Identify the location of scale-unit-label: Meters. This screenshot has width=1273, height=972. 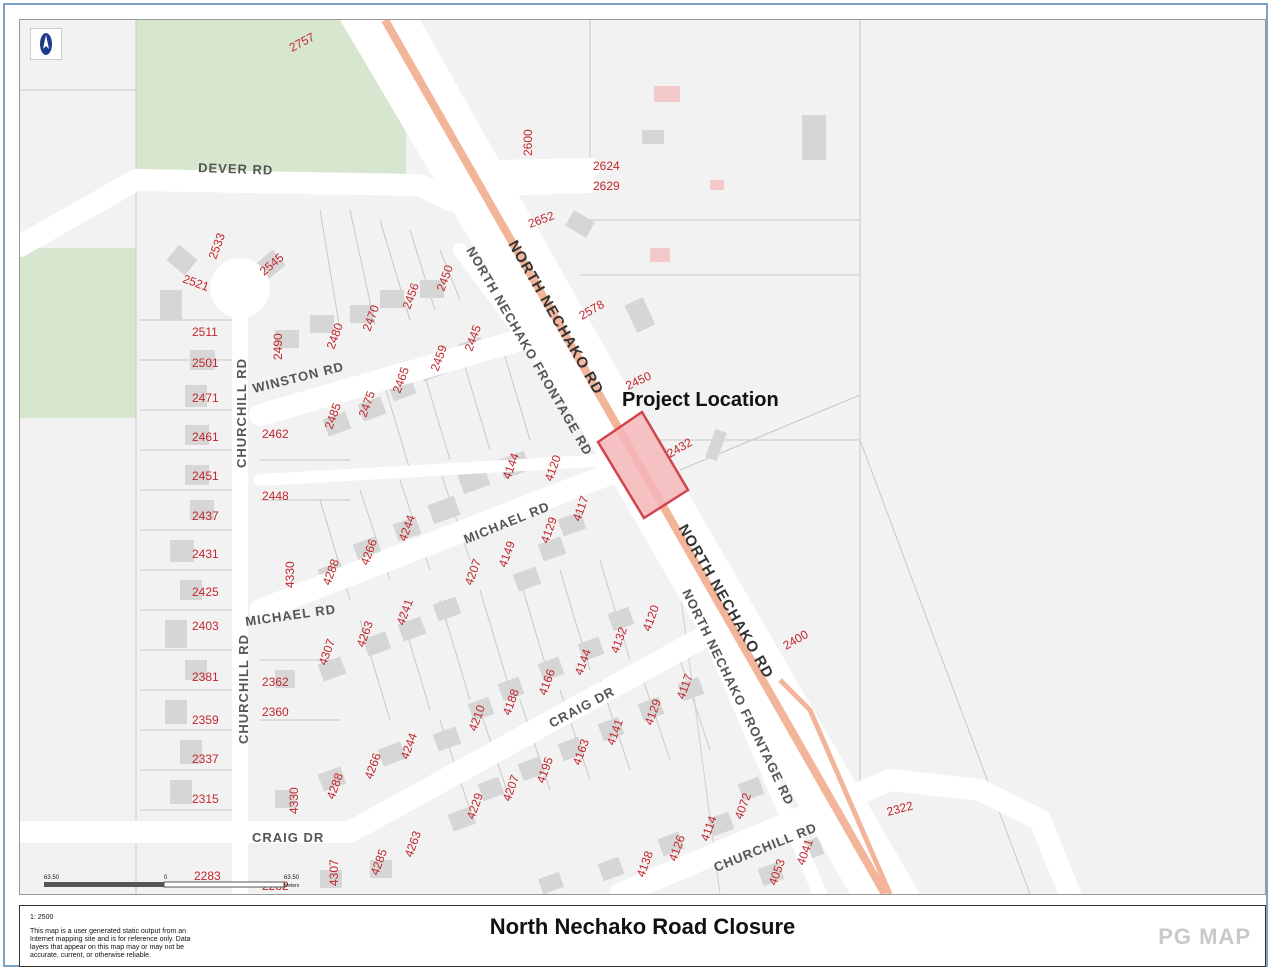
(292, 886).